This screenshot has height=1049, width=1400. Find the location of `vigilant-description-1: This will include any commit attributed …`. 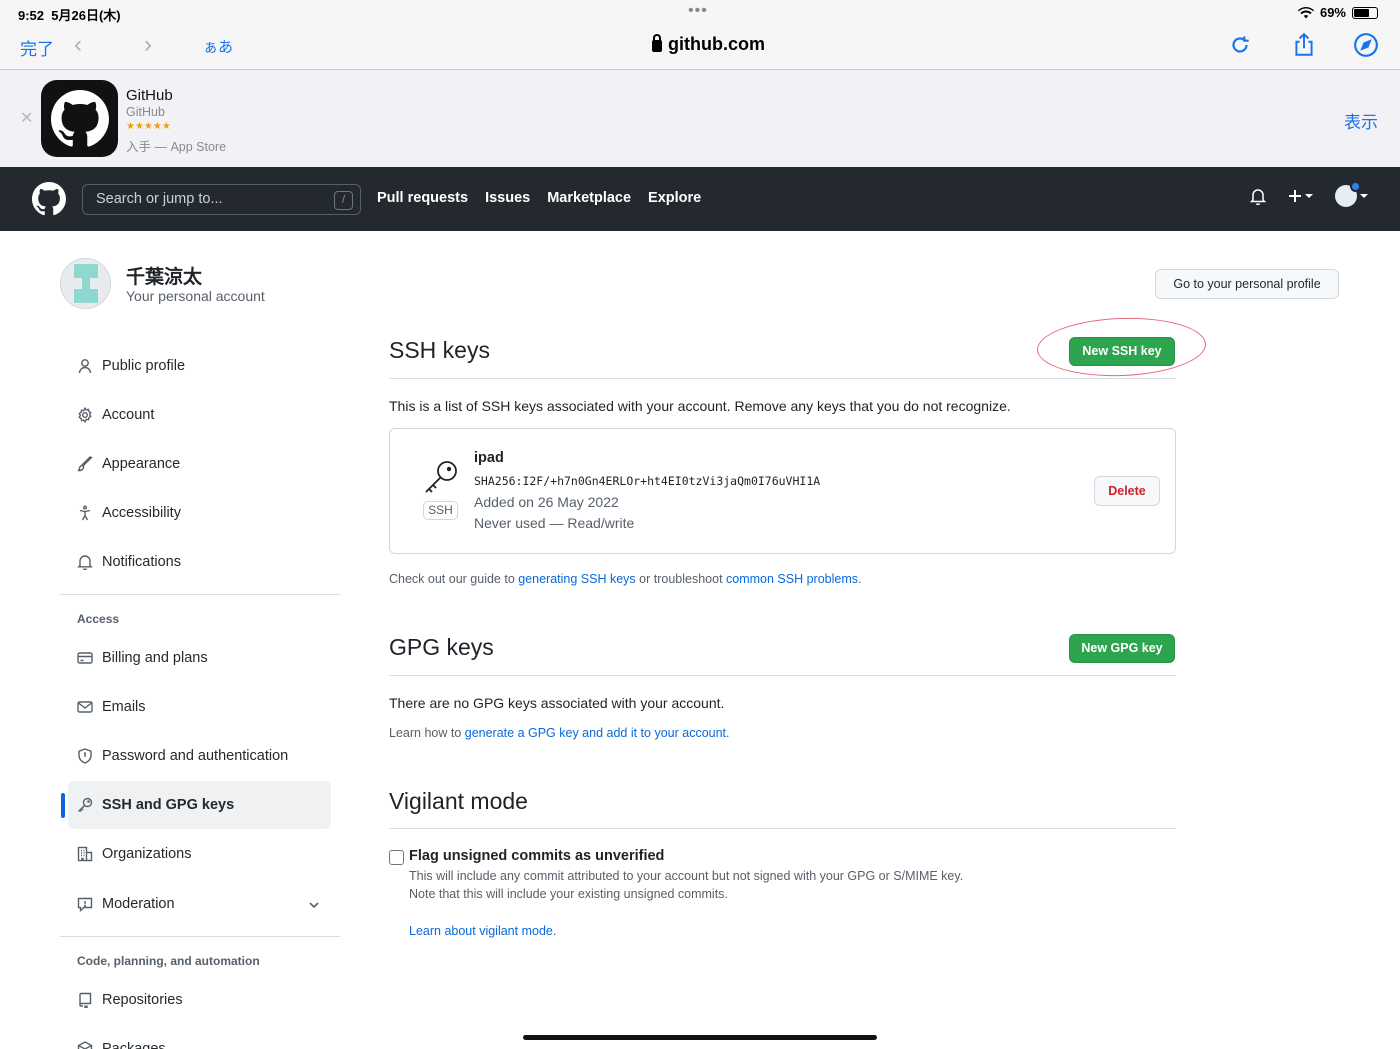

vigilant-description-1: This will include any commit attributed … is located at coordinates (686, 876).